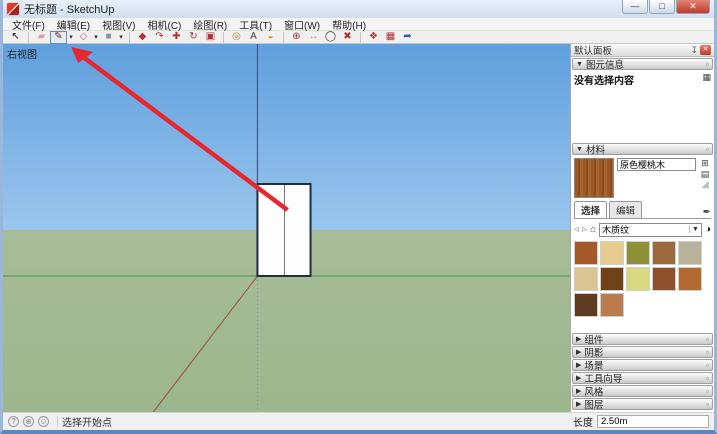  What do you see at coordinates (642, 378) in the screenshot?
I see `section-instructor: ▶ 工具向导 ▫` at bounding box center [642, 378].